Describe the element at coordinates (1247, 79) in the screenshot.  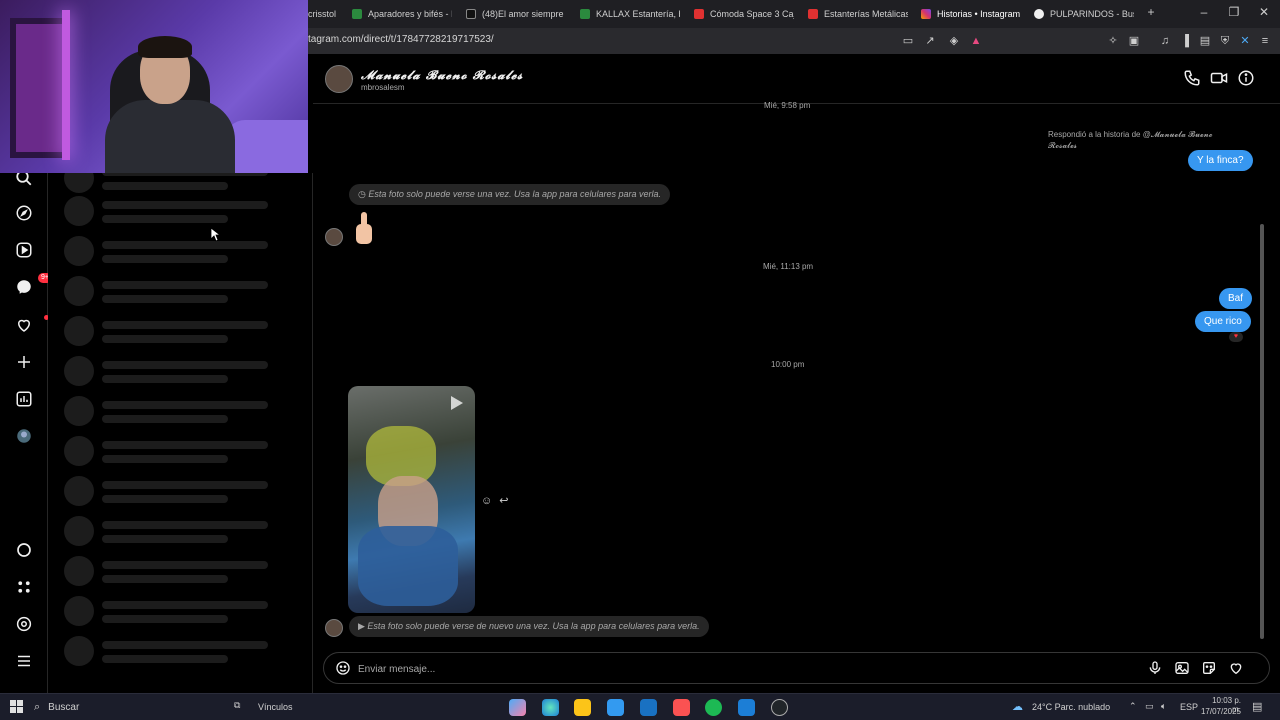
I see `info-icon` at that location.